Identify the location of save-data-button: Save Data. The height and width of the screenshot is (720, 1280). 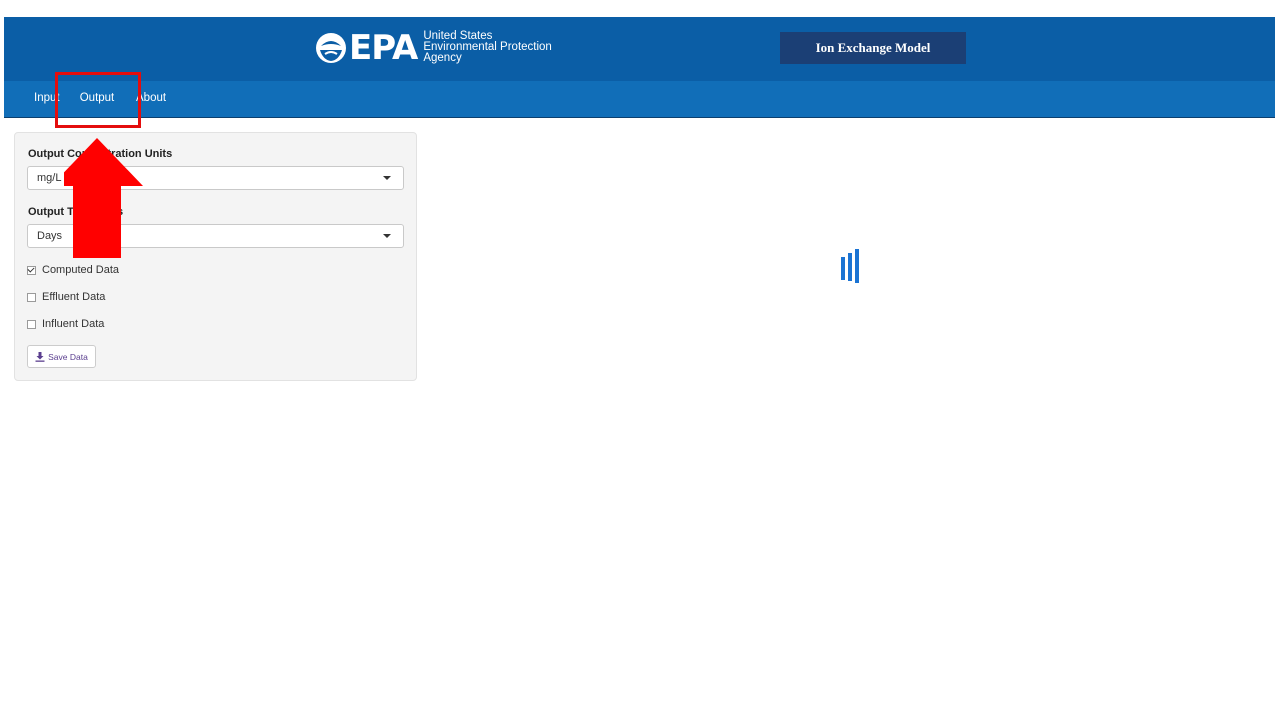
(61, 356).